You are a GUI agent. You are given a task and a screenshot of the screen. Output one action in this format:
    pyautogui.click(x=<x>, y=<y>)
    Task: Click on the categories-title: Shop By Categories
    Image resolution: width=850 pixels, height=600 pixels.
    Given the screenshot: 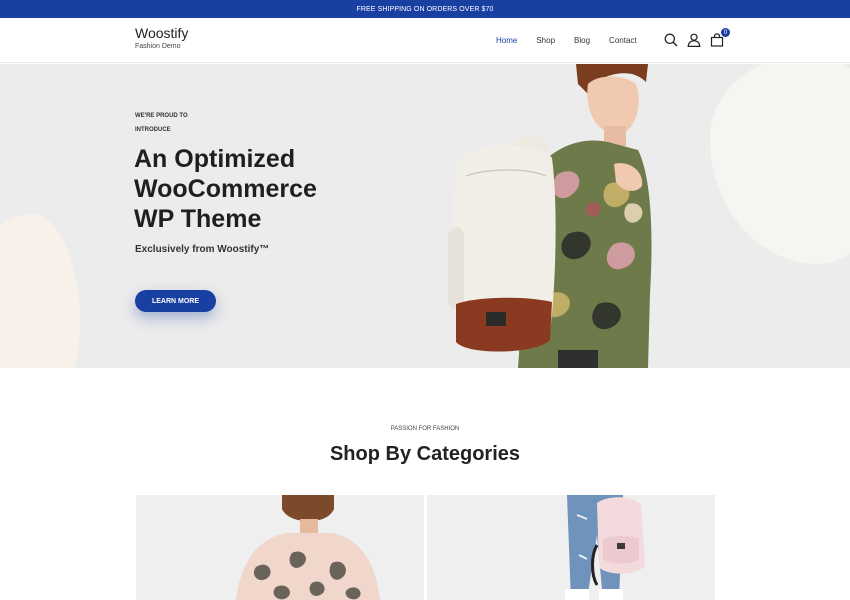 What is the action you would take?
    pyautogui.click(x=425, y=454)
    